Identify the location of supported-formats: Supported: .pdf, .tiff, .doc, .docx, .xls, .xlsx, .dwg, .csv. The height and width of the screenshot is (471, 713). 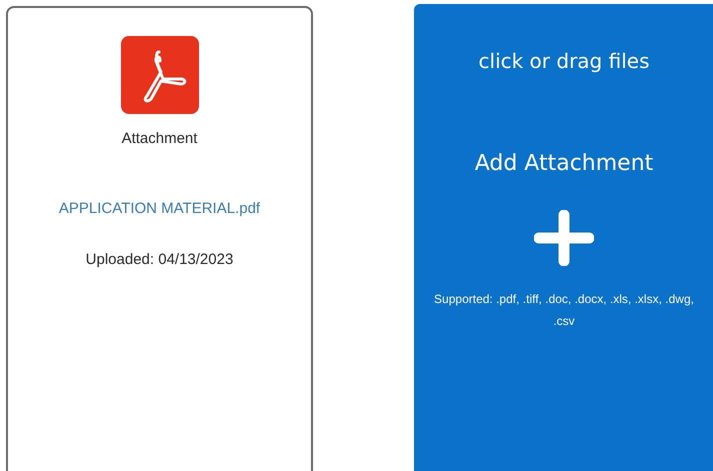
(564, 310).